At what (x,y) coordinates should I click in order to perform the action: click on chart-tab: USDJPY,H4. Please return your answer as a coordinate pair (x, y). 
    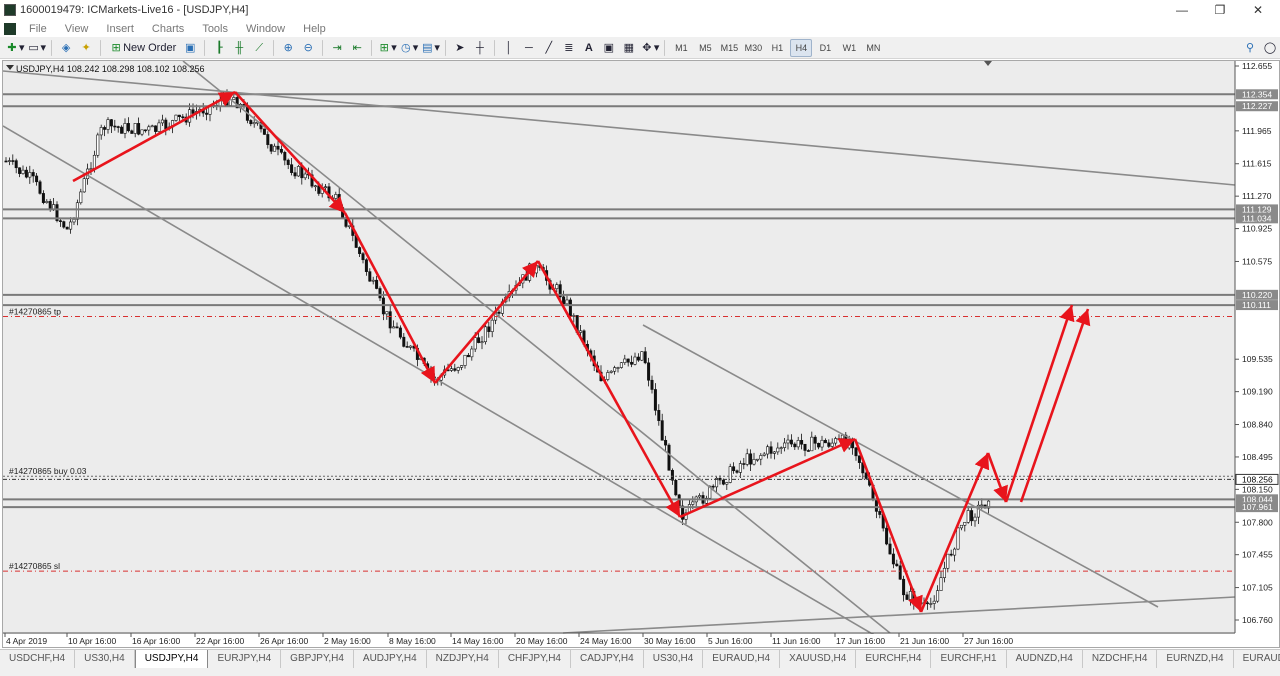
    Looking at the image, I should click on (171, 659).